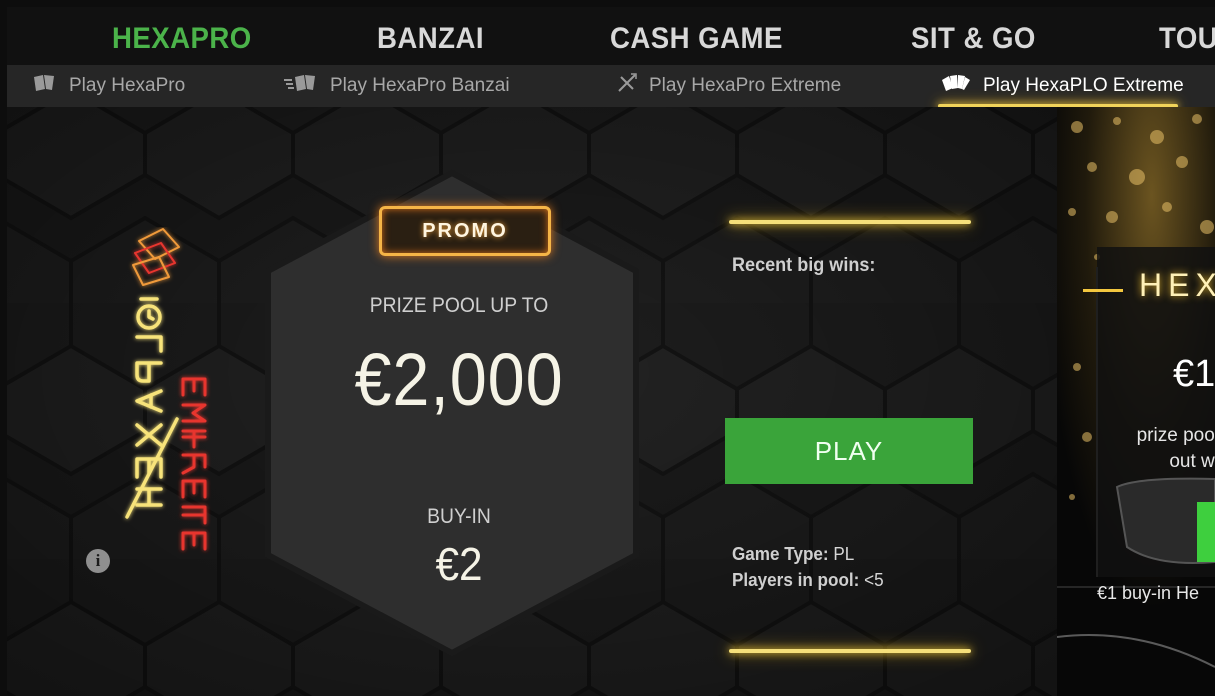 The width and height of the screenshot is (1215, 696). I want to click on play-button: PLAY, so click(849, 451).